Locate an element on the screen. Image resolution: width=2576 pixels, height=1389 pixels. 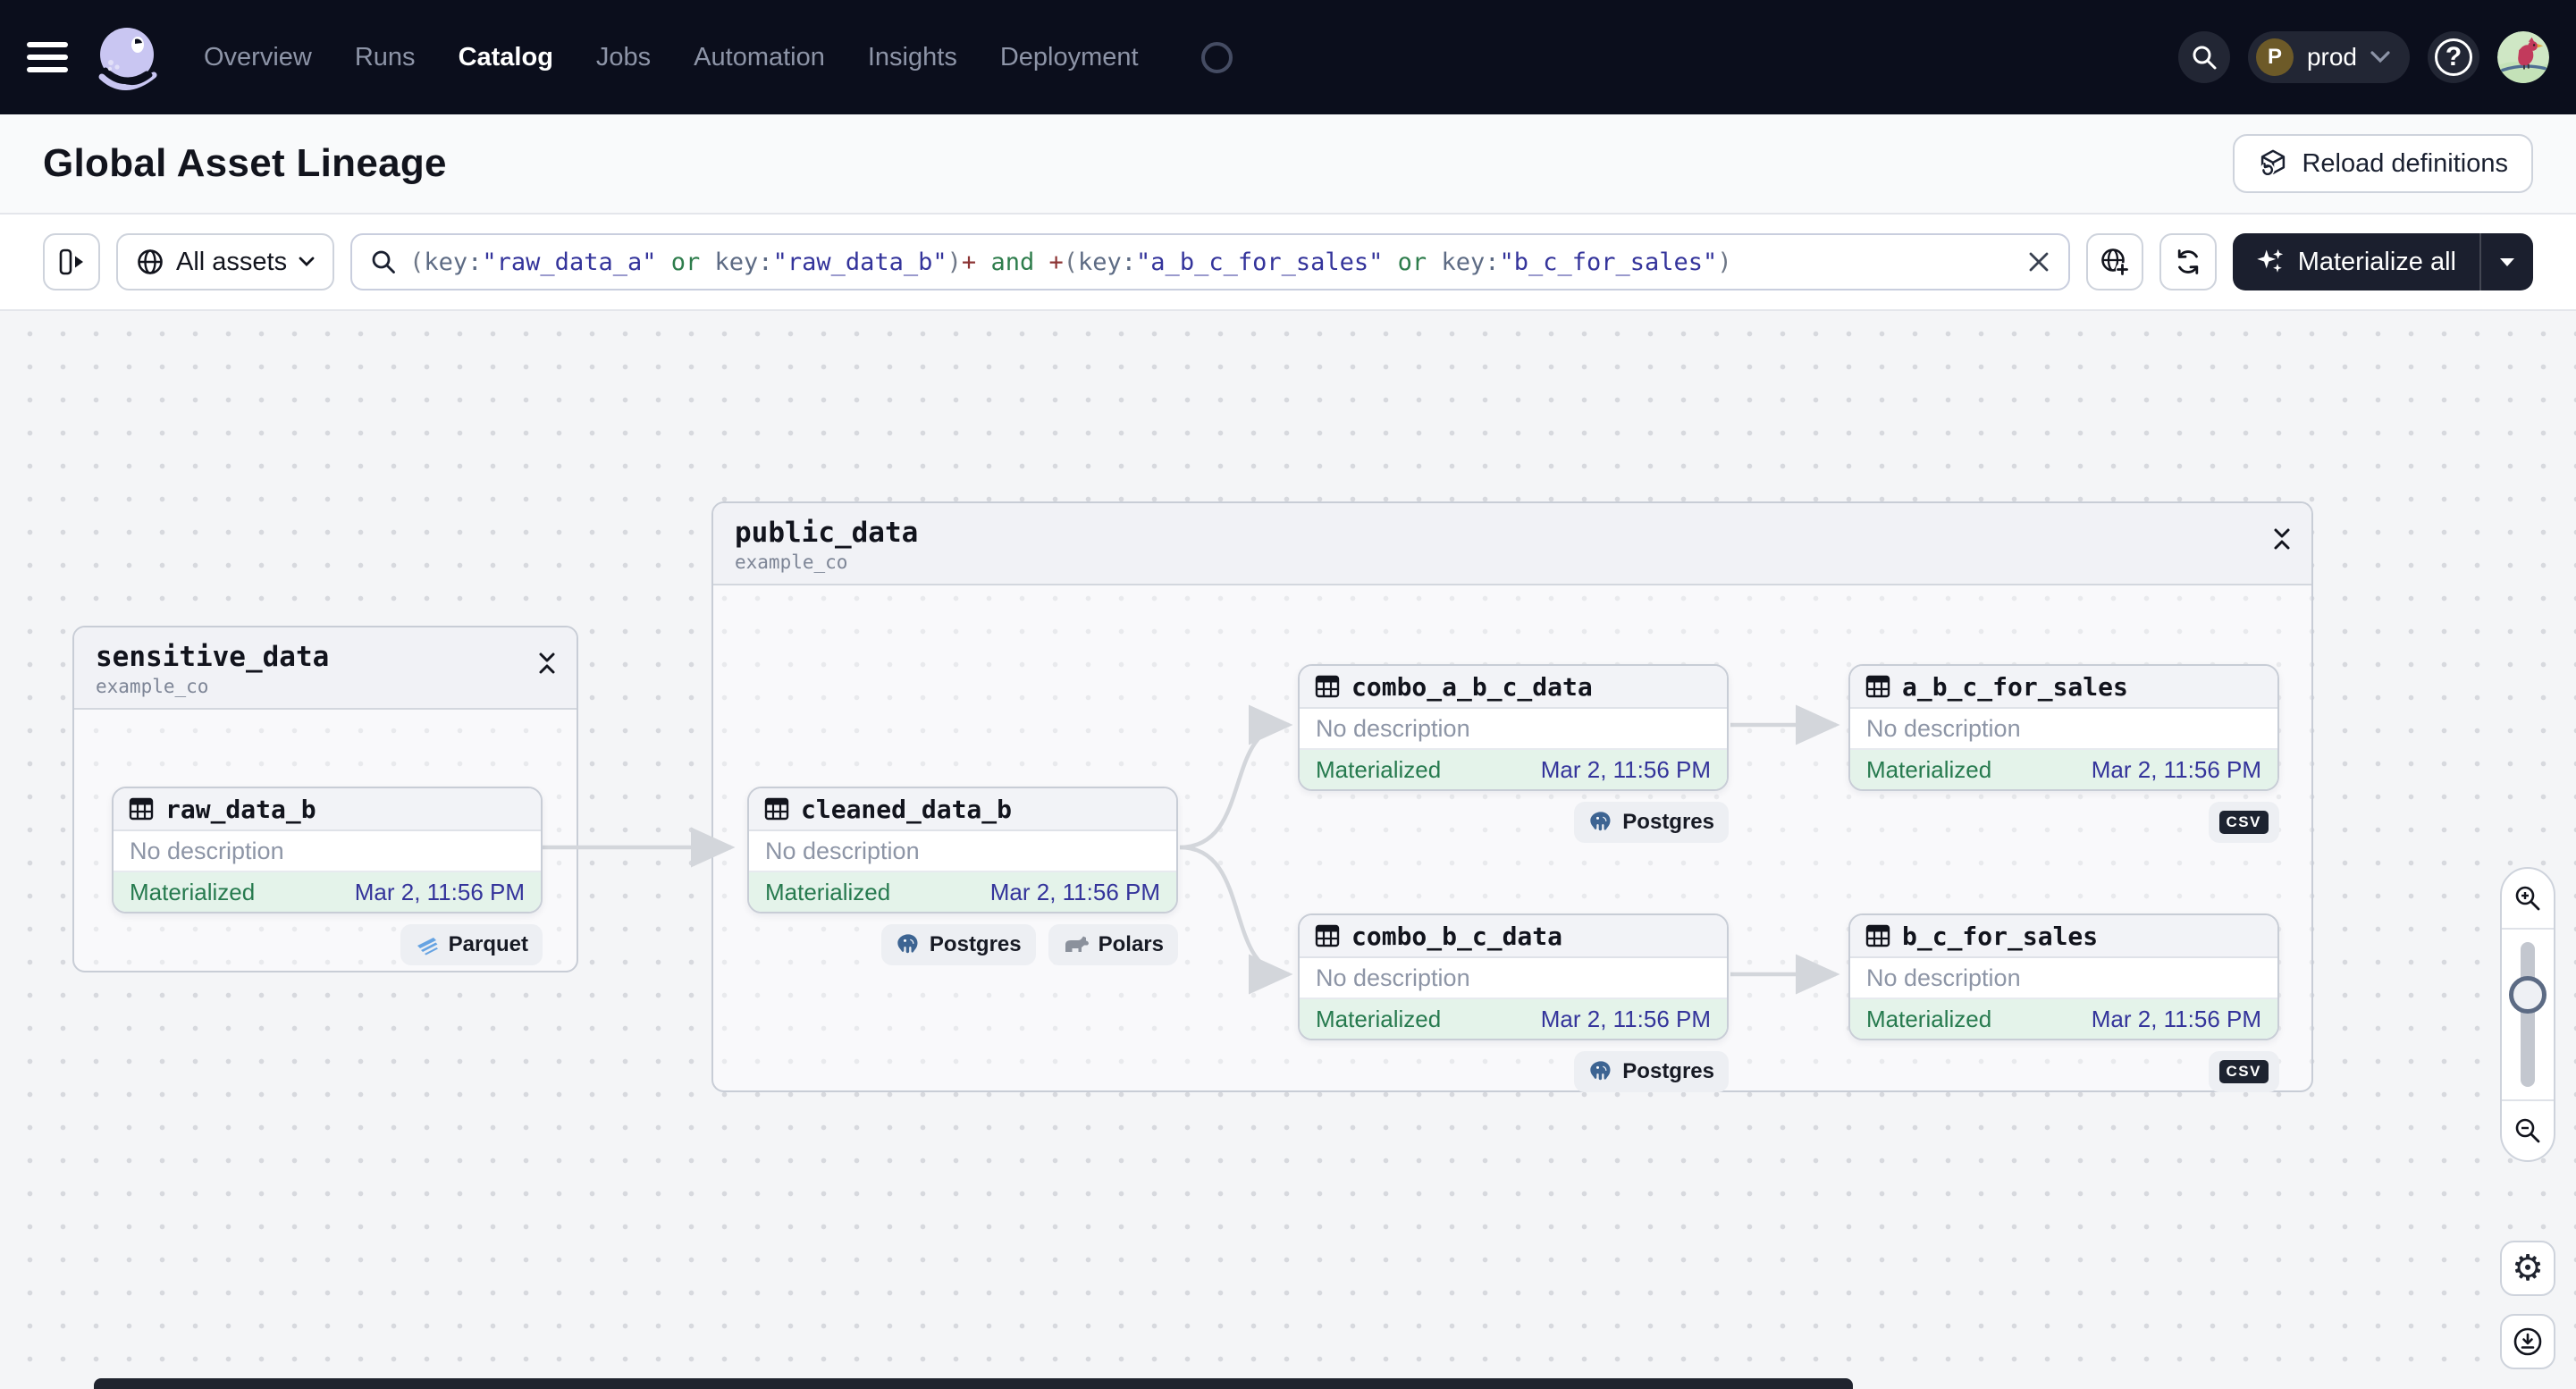
refresh-icon is located at coordinates (2188, 261).